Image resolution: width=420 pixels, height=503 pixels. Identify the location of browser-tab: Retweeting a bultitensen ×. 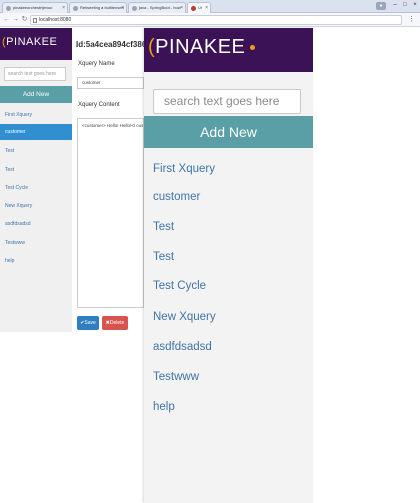
(98, 7).